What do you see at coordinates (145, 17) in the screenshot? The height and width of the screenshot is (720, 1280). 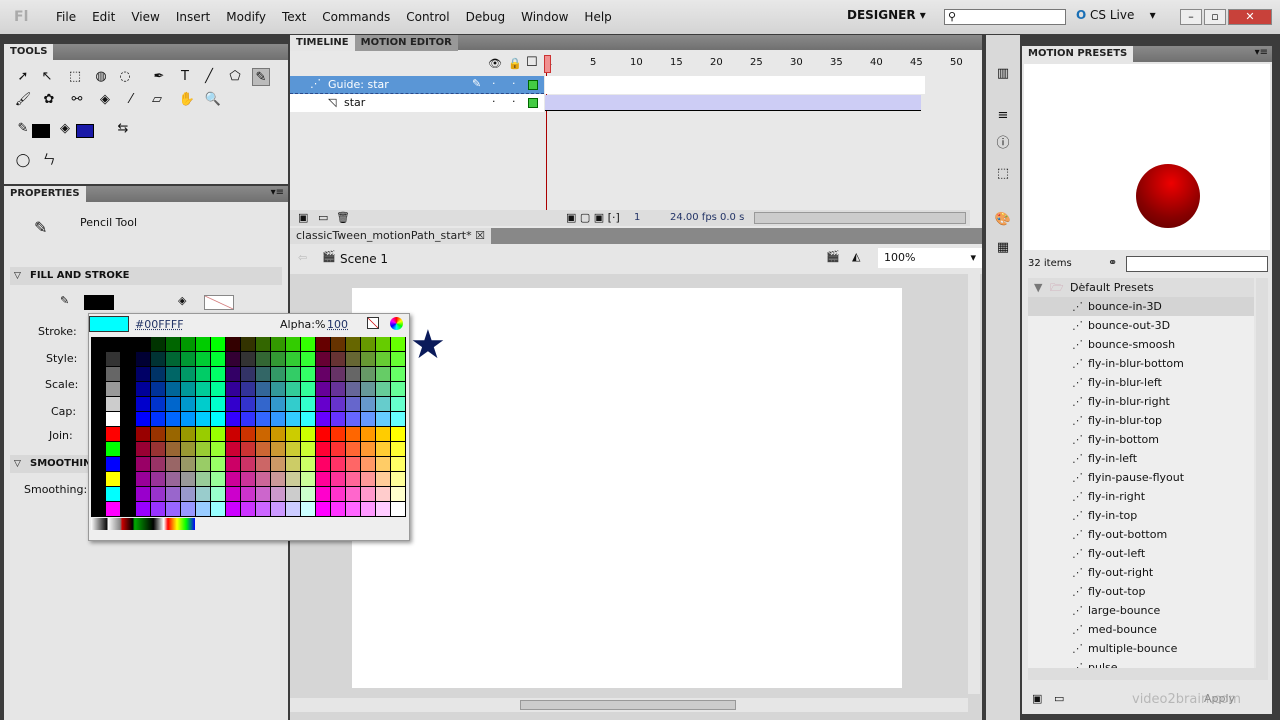 I see `menu-view: View` at bounding box center [145, 17].